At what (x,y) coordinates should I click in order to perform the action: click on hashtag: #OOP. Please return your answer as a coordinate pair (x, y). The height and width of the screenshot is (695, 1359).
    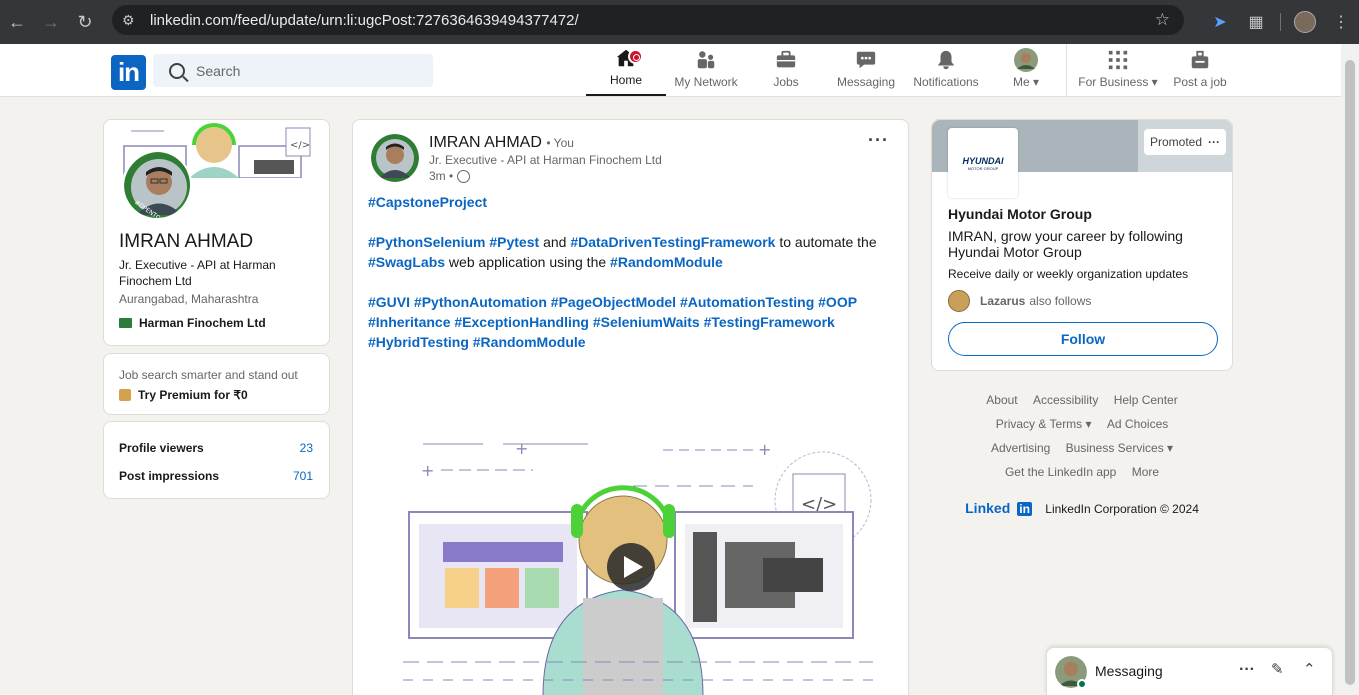
    Looking at the image, I should click on (837, 302).